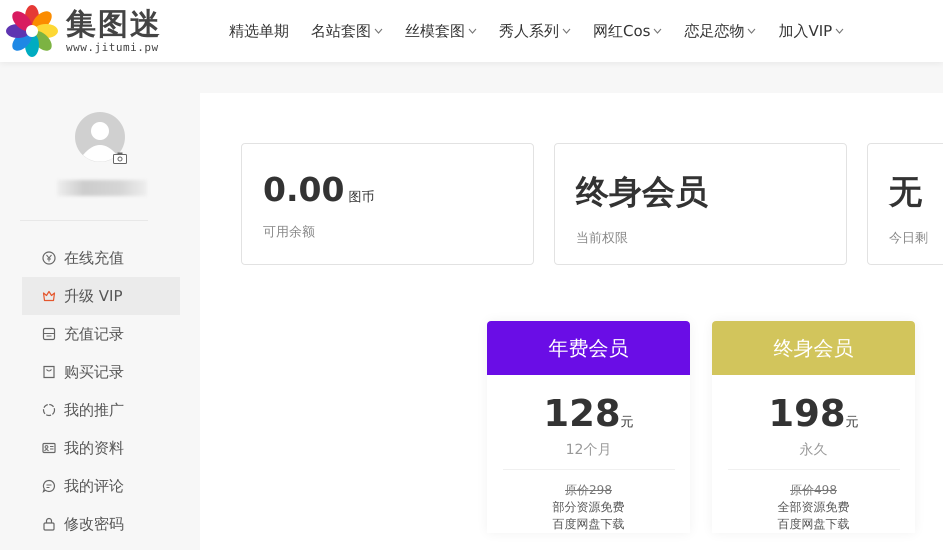 Image resolution: width=943 pixels, height=550 pixels. What do you see at coordinates (814, 450) in the screenshot?
I see `plan-period: 永久` at bounding box center [814, 450].